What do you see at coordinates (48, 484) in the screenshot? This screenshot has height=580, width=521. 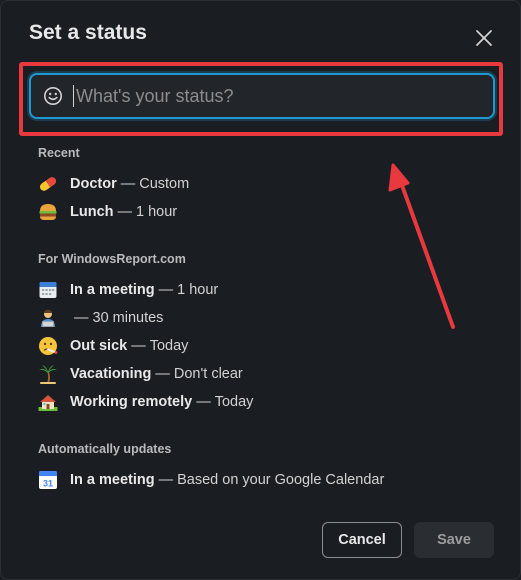 I see `calendar-day-badge: 31` at bounding box center [48, 484].